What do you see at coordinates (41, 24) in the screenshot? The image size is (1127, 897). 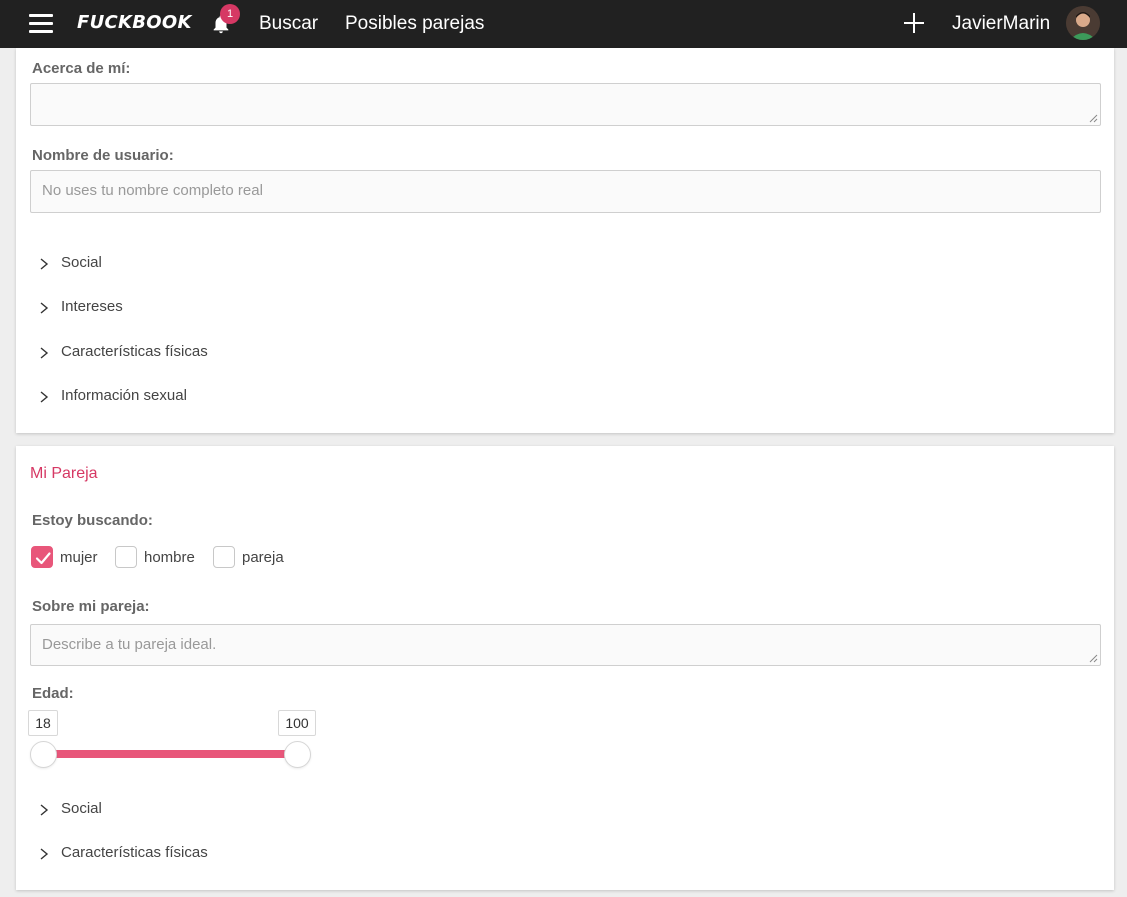 I see `hamburger-menu-icon` at bounding box center [41, 24].